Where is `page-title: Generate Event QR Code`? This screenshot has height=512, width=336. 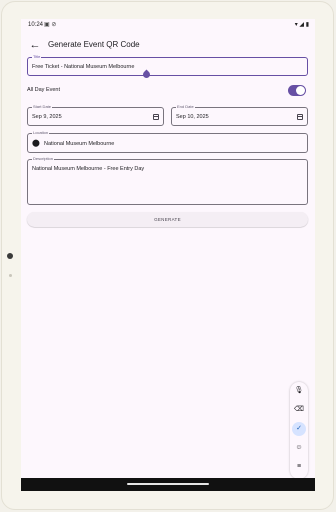
page-title: Generate Event QR Code is located at coordinates (94, 44).